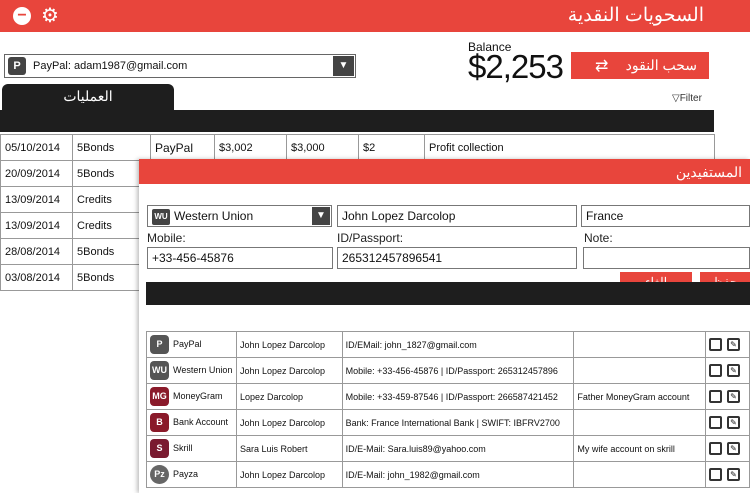 Image resolution: width=750 pixels, height=493 pixels. Describe the element at coordinates (602, 66) in the screenshot. I see `exchange-icon: ⇄` at that location.